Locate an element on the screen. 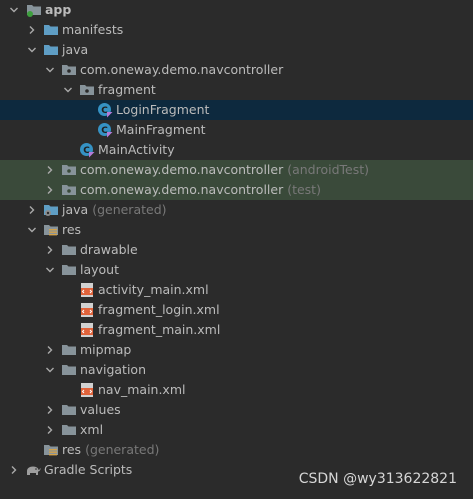 The image size is (473, 499). tree-item-main-fragment: C MainFragment is located at coordinates (236, 130).